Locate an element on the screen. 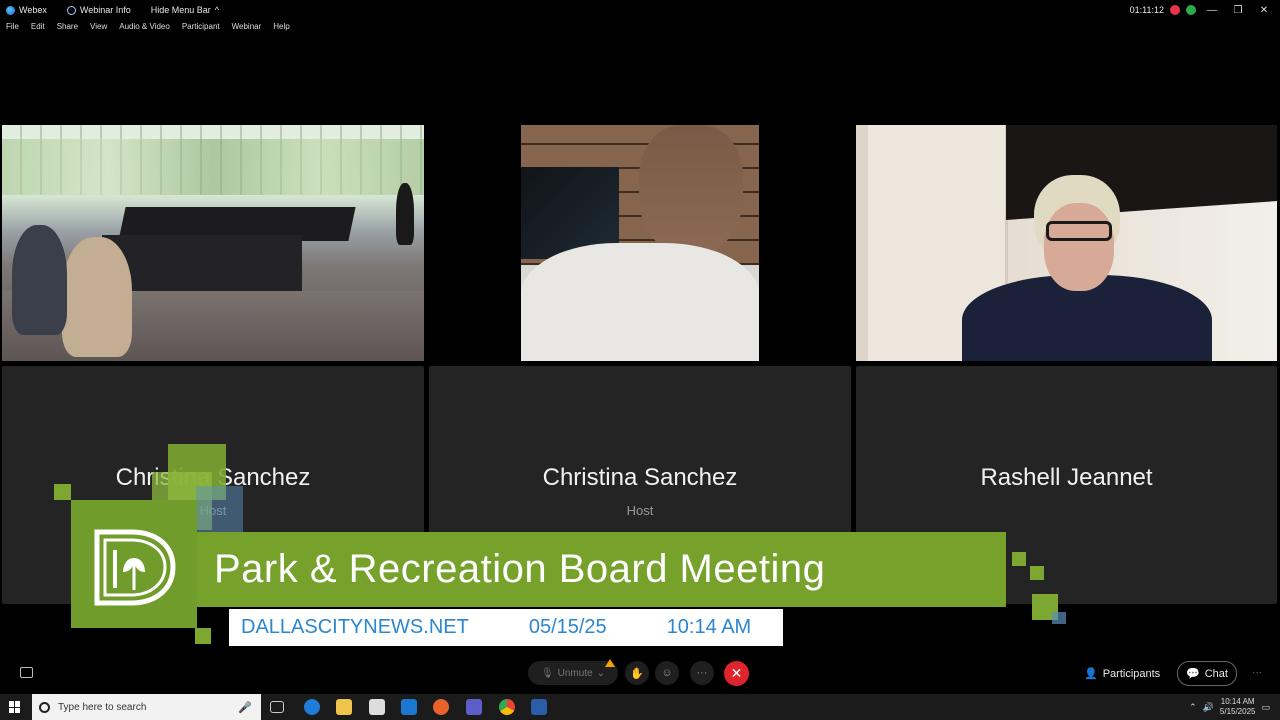 This screenshot has width=1280, height=720. edge-icon is located at coordinates (312, 707).